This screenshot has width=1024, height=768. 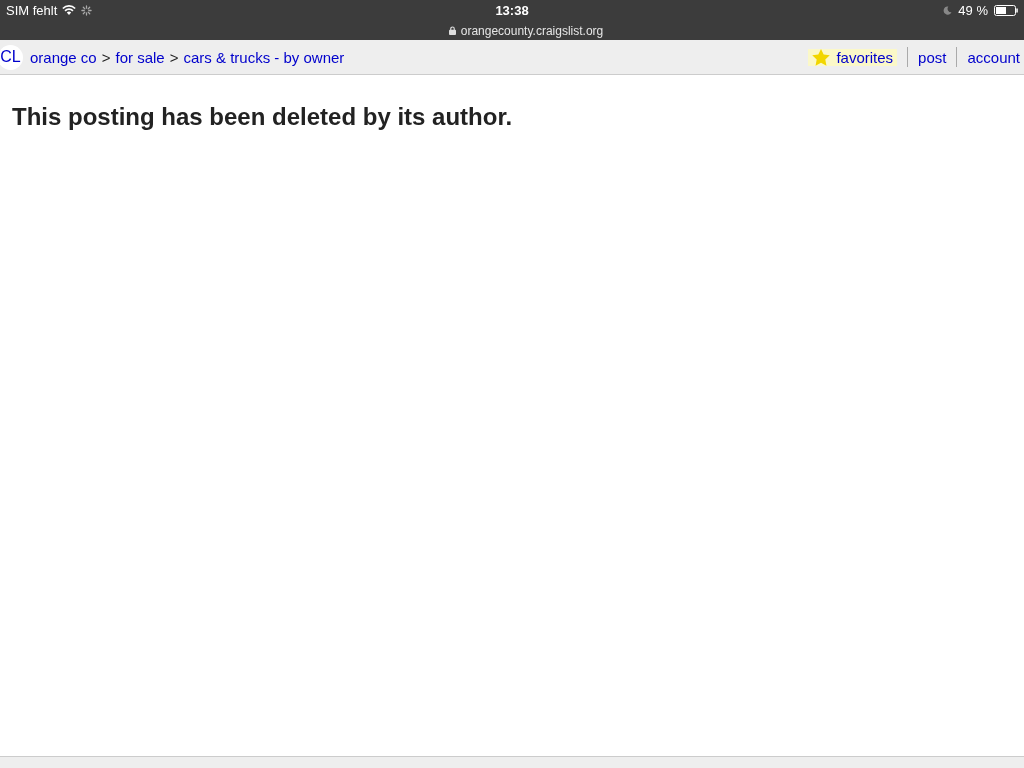 I want to click on star-icon, so click(x=821, y=57).